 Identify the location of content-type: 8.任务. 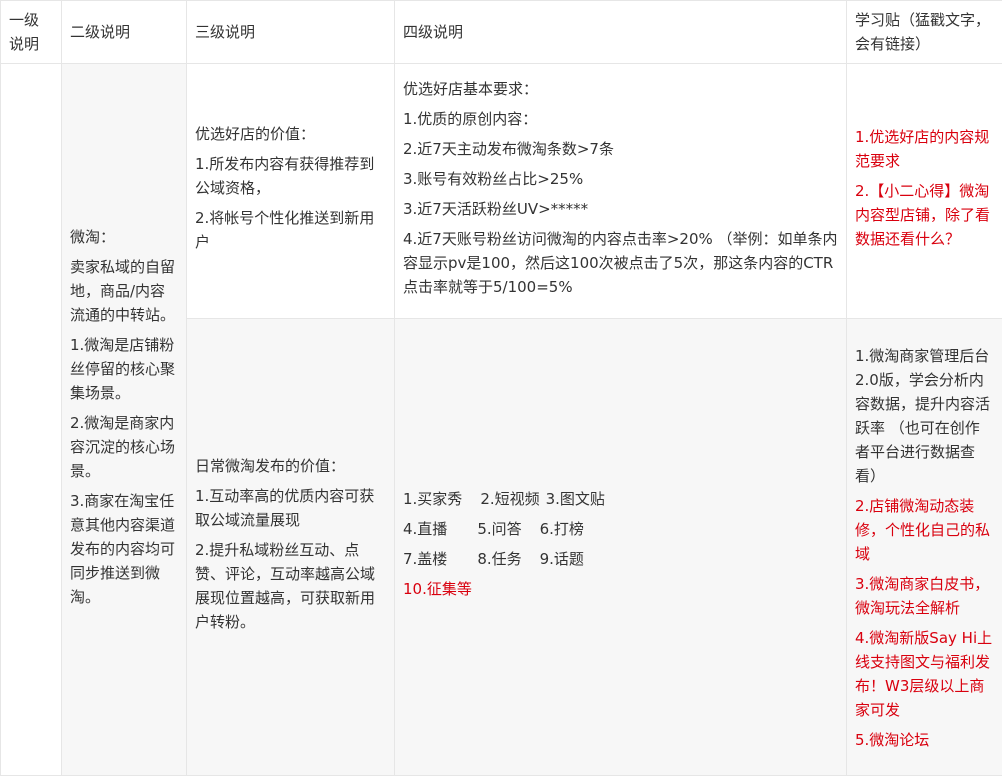
(499, 559).